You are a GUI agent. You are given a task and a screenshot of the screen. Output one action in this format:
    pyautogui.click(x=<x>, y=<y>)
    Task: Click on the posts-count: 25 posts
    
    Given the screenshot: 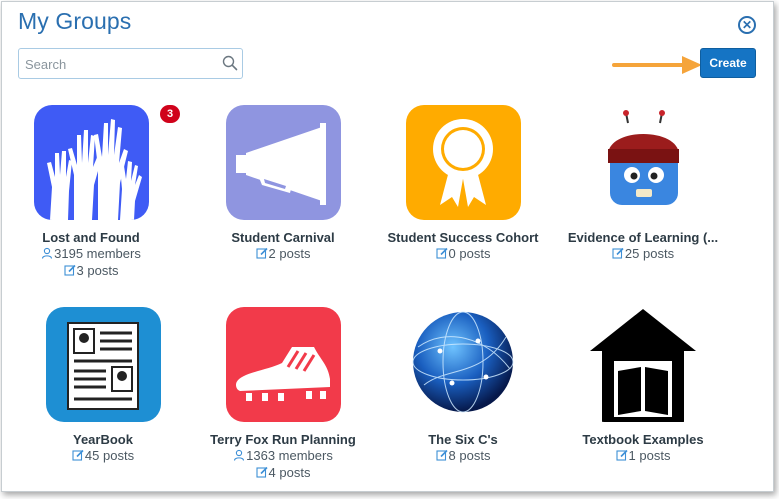 What is the action you would take?
    pyautogui.click(x=649, y=253)
    